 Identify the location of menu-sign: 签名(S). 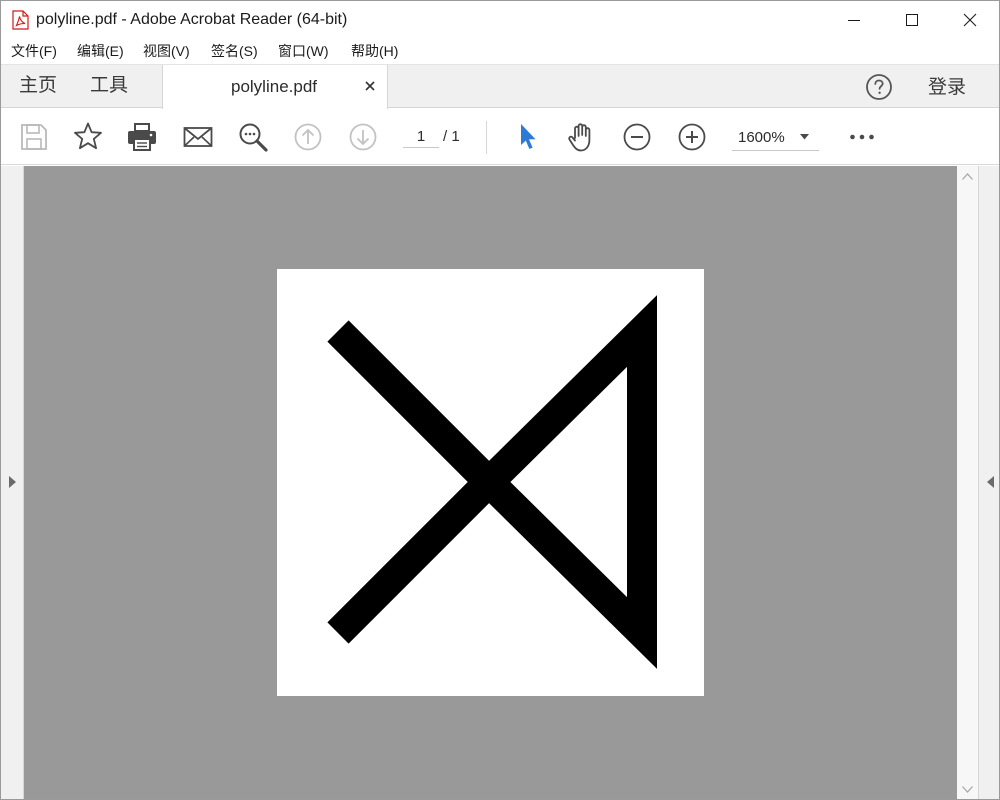
(234, 51).